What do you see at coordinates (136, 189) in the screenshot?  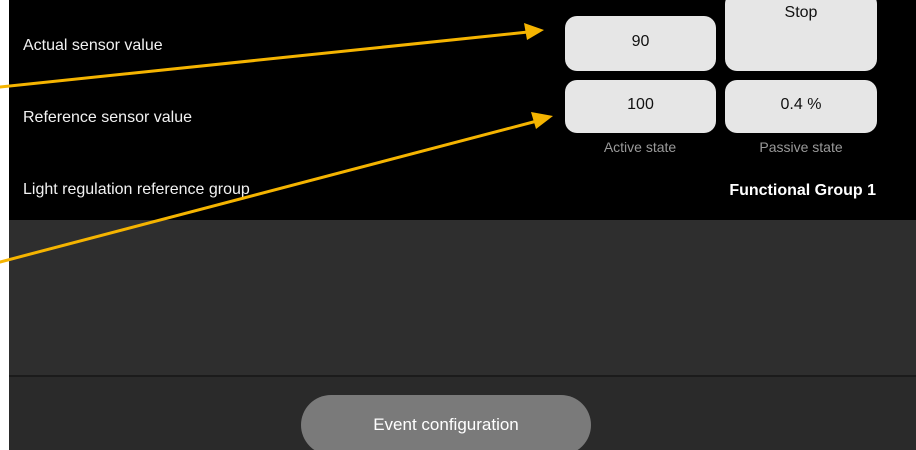 I see `light-regulation-group-label: Light regulation reference group` at bounding box center [136, 189].